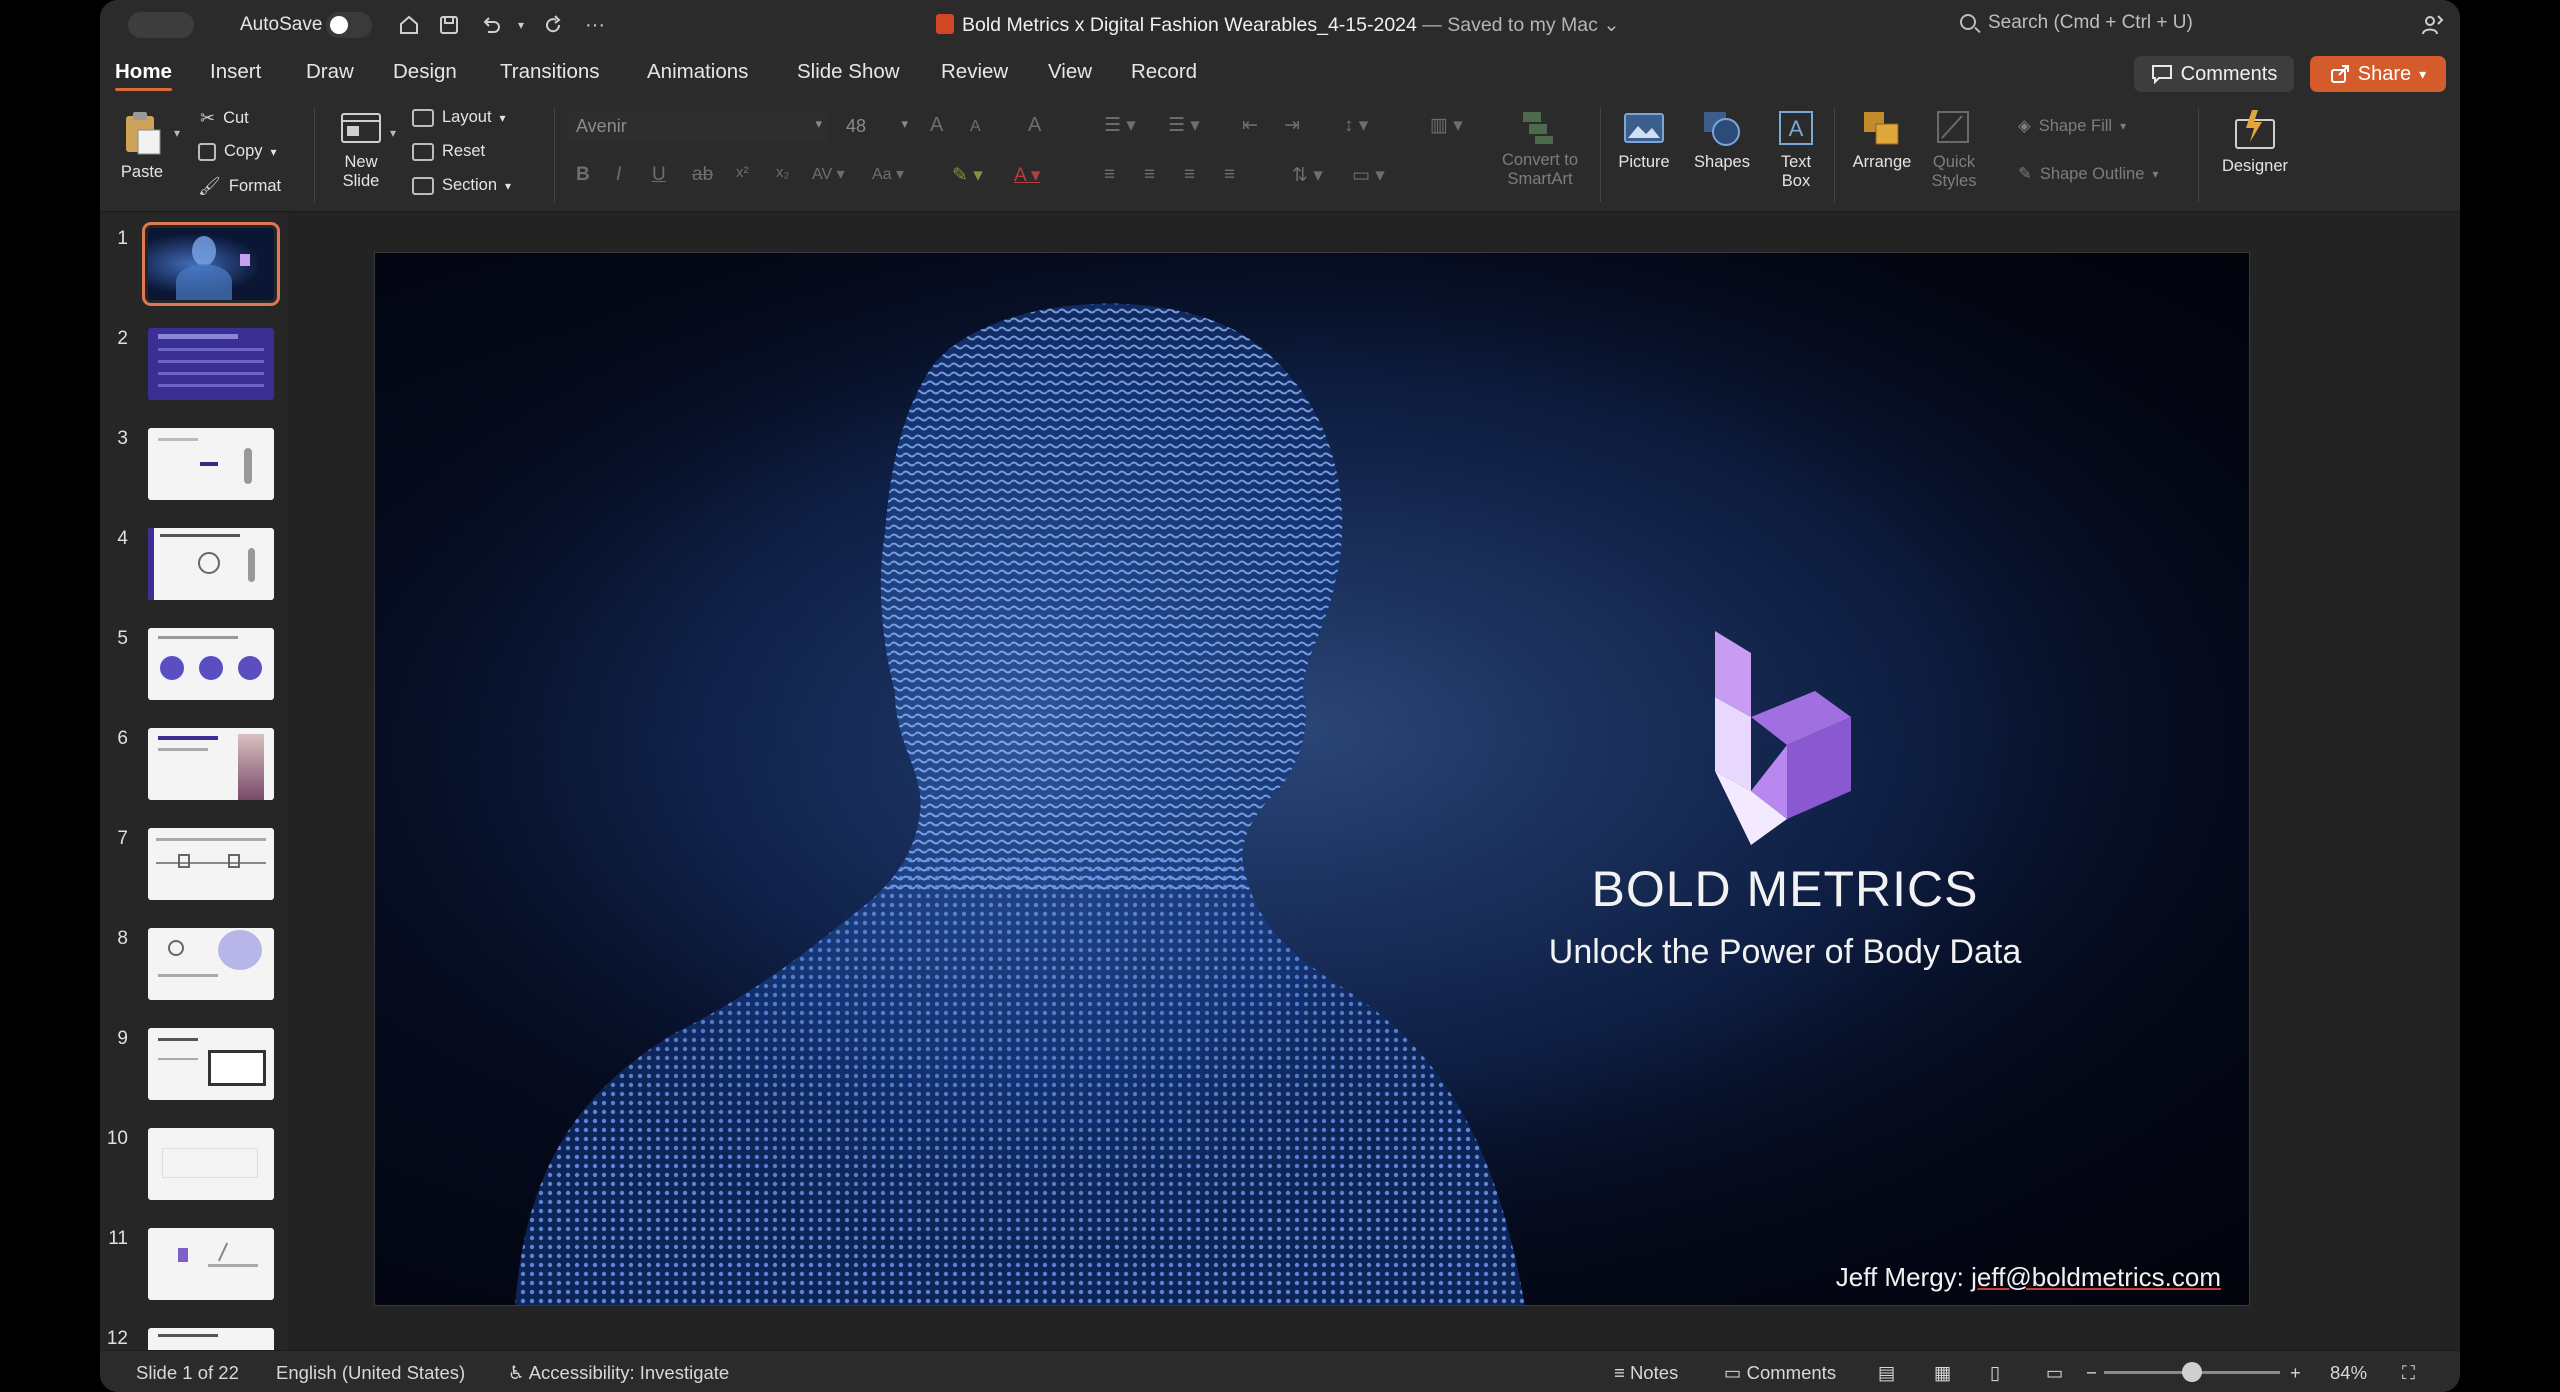 Image resolution: width=2560 pixels, height=1392 pixels. What do you see at coordinates (1292, 125) in the screenshot?
I see `increase-indent-icon: ⇥` at bounding box center [1292, 125].